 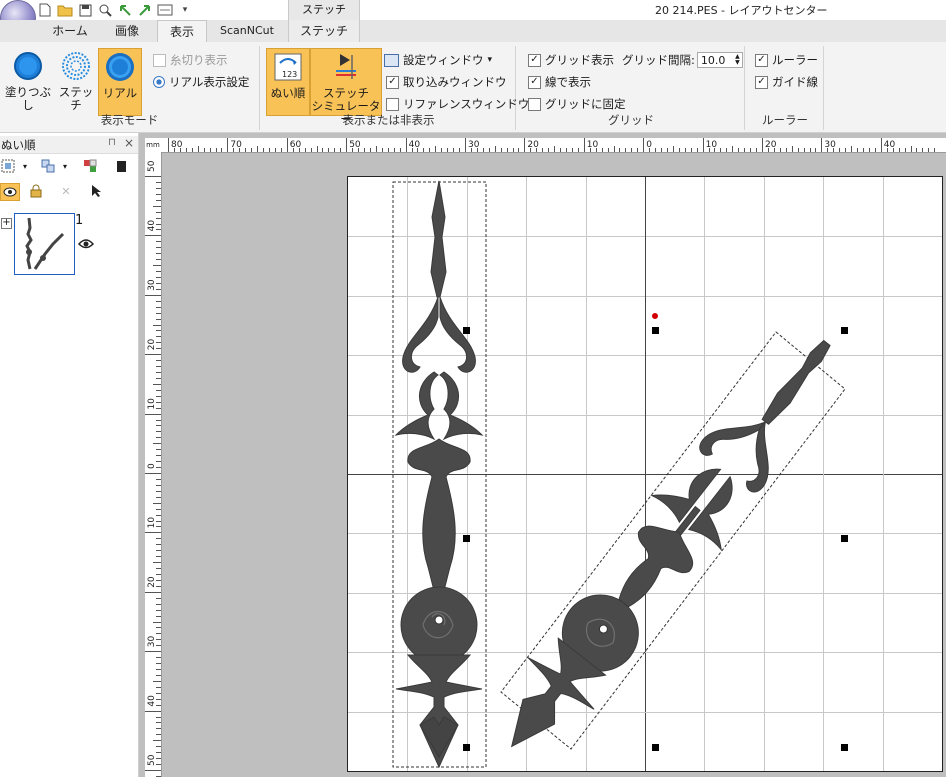 What do you see at coordinates (719, 60) in the screenshot?
I see `grid-interval-input: 10.0 ▲ ▼` at bounding box center [719, 60].